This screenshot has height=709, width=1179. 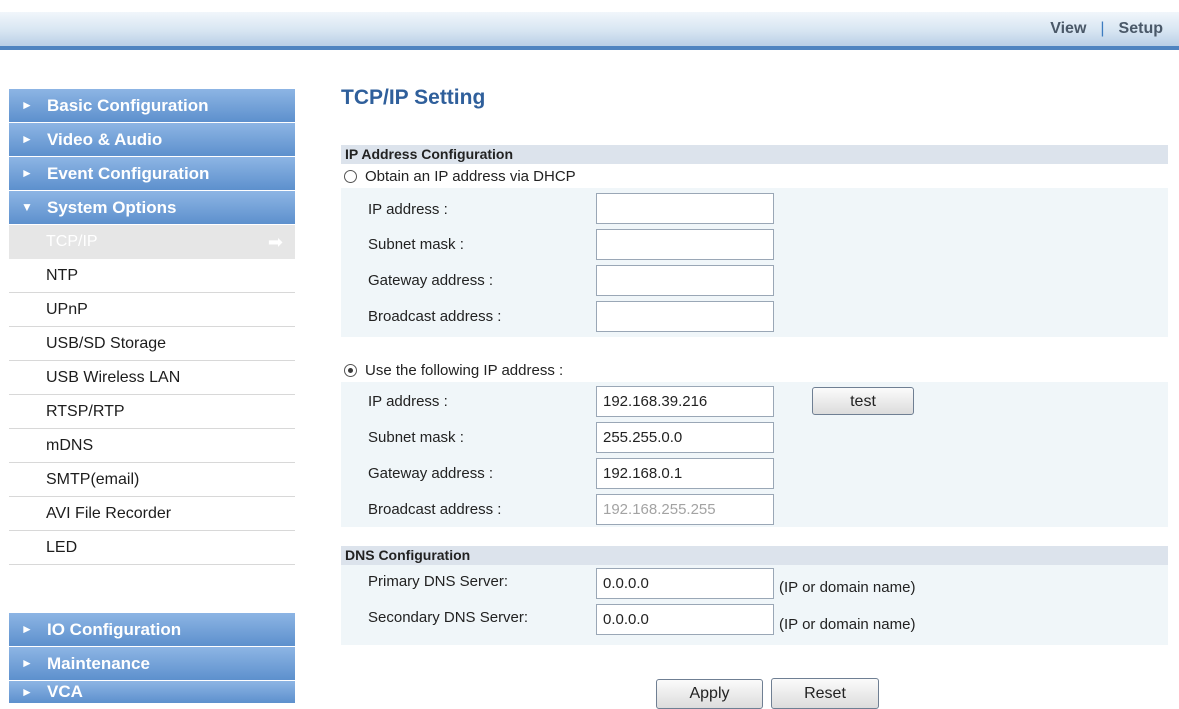 What do you see at coordinates (709, 694) in the screenshot?
I see `apply-button: Apply` at bounding box center [709, 694].